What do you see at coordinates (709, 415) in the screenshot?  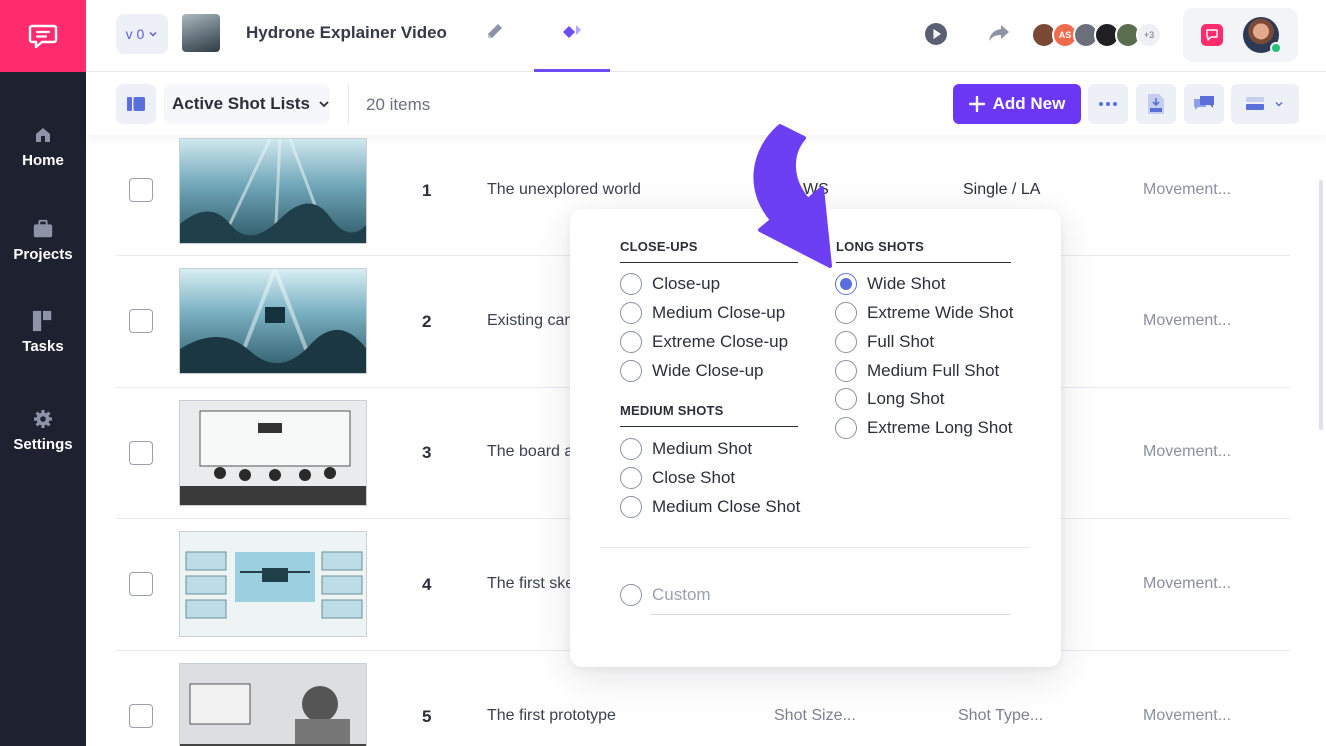 I see `medium-shots-group-title: MEDIUM SHOTS` at bounding box center [709, 415].